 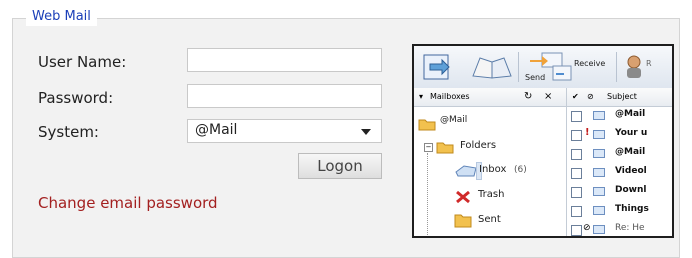 I want to click on chevron-down-icon, so click(x=366, y=132).